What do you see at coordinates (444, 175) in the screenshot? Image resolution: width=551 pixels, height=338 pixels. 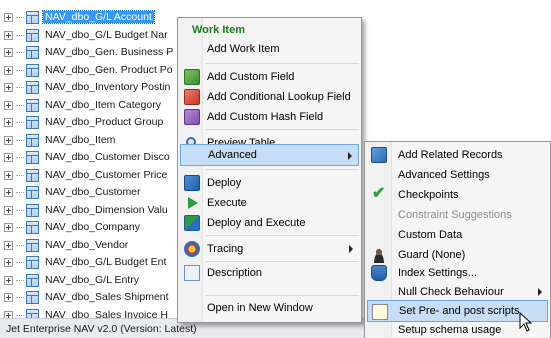 I see `menu-item-label: Advanced Settings` at bounding box center [444, 175].